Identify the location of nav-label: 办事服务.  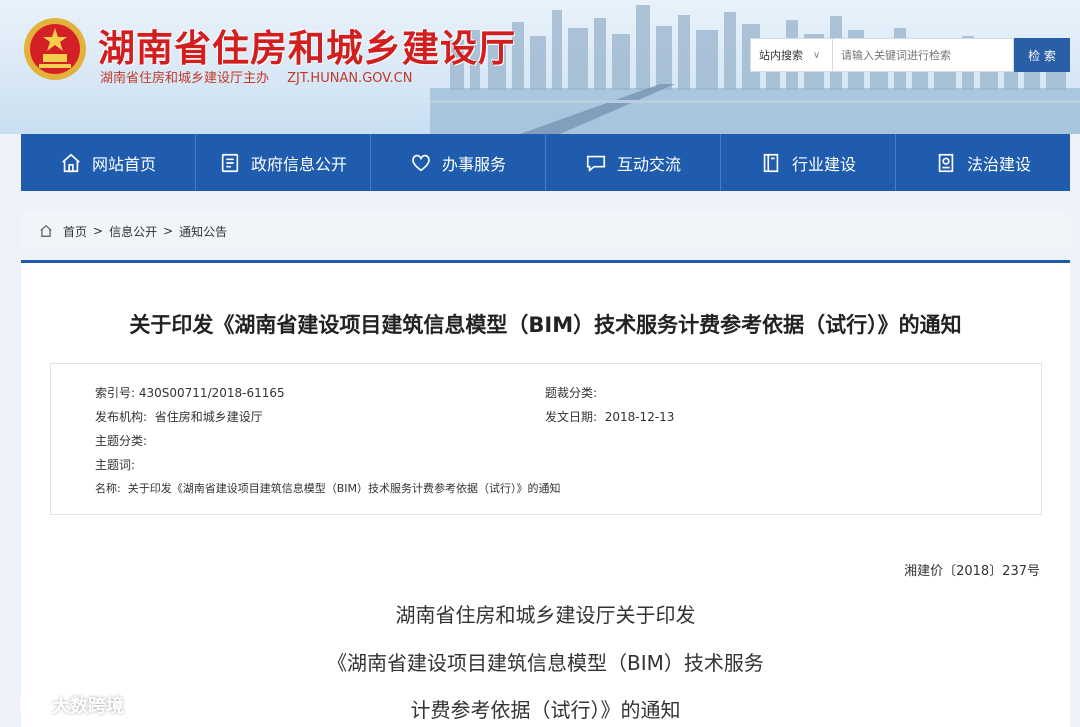
(473, 164).